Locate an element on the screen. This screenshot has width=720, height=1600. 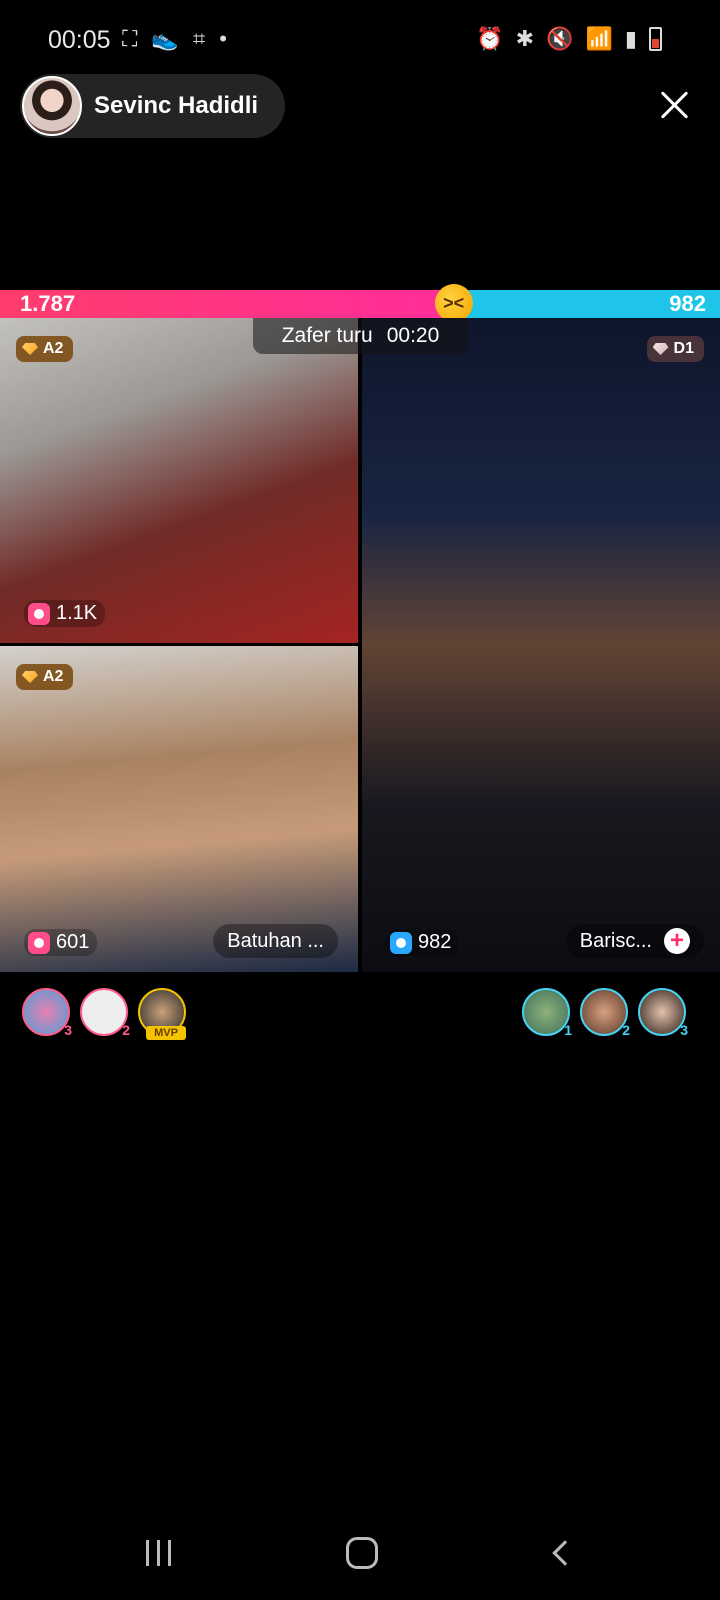
video-tile-top-left: A2 1.1K is located at coordinates (179, 480).